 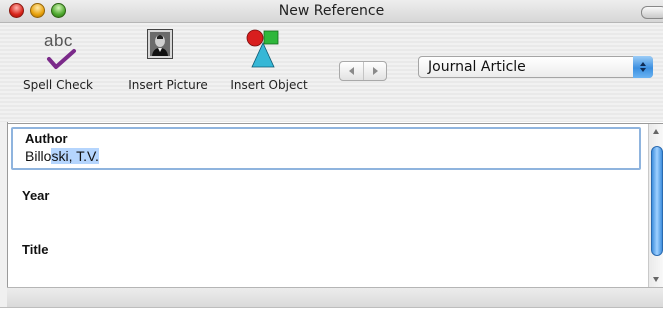 I want to click on reference-type-value: Journal Article, so click(x=477, y=67).